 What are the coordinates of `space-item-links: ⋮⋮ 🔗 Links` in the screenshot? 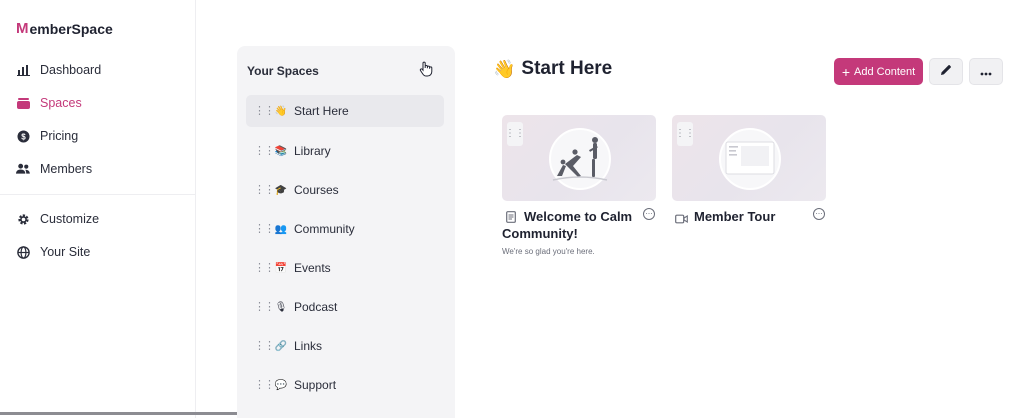 It's located at (345, 346).